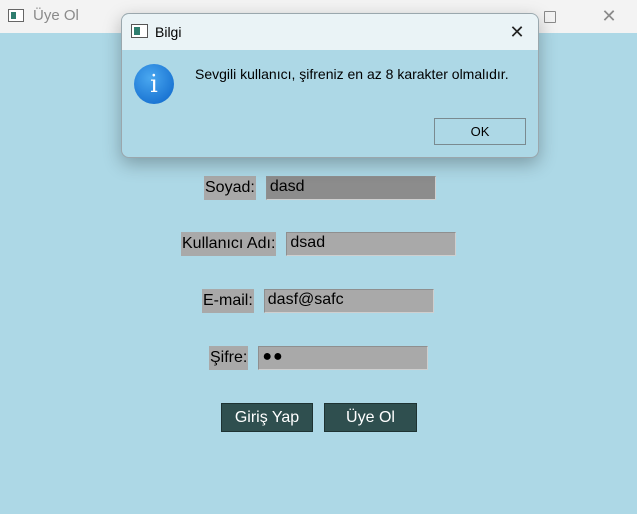 This screenshot has height=514, width=637. I want to click on dialog-titlebar: Bilgi ✕, so click(330, 32).